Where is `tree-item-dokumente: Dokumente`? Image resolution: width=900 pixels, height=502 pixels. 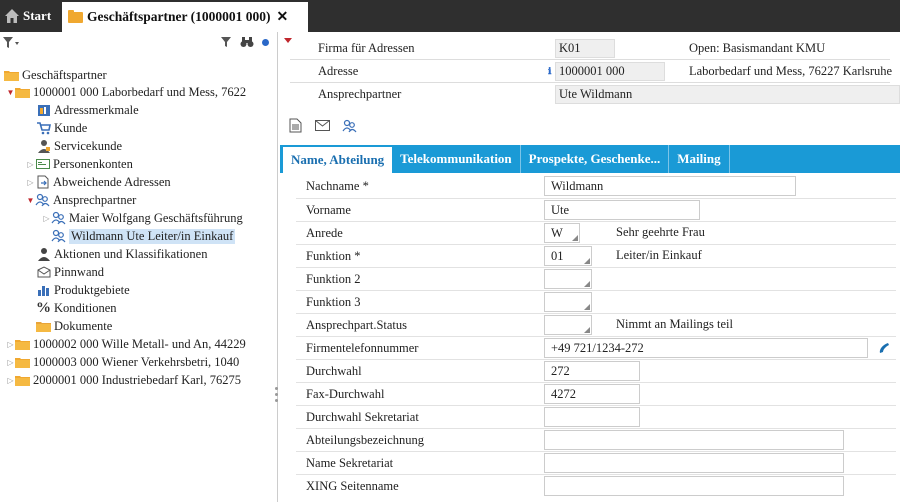 tree-item-dokumente: Dokumente is located at coordinates (74, 326).